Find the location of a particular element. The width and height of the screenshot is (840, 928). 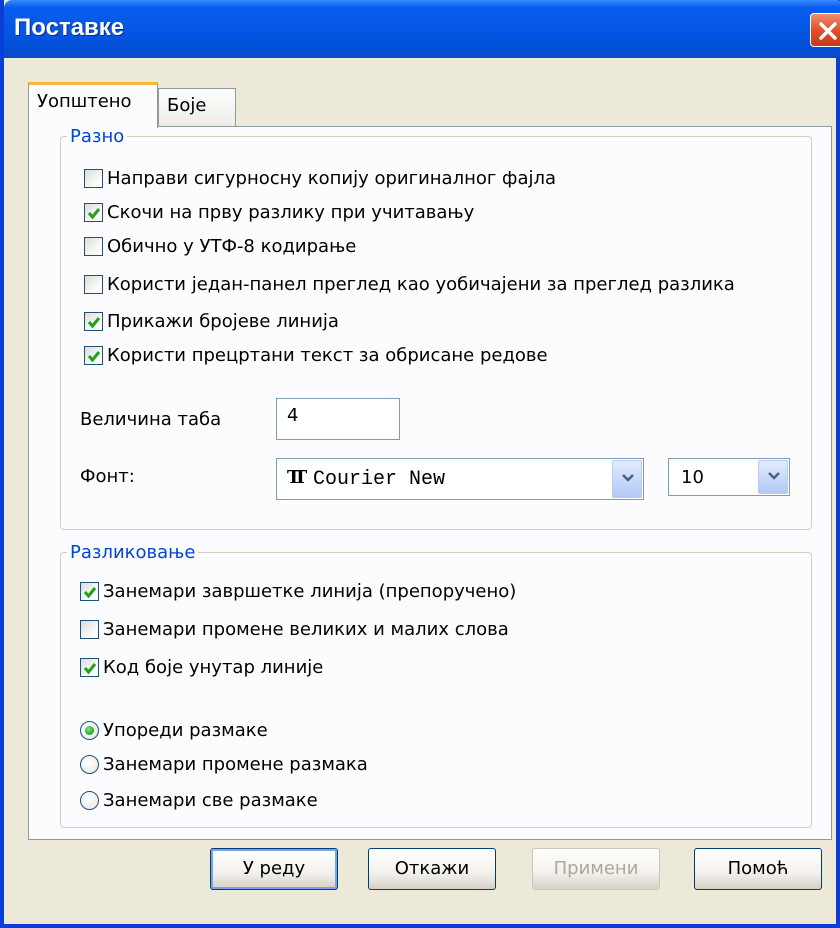

font-size-value: 10 is located at coordinates (692, 477).